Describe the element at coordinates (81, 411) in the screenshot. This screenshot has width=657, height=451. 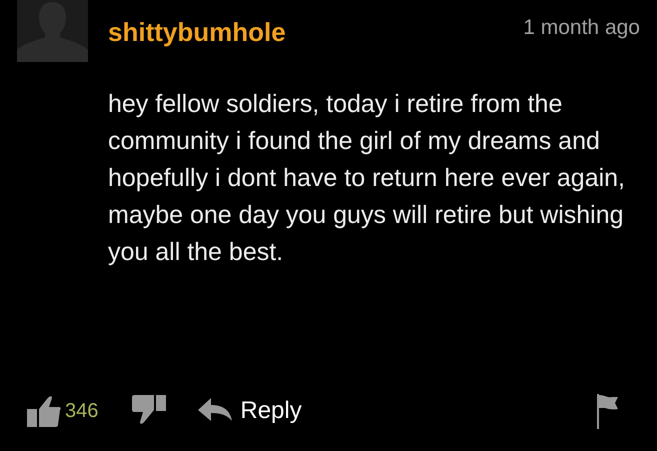
I see `like-count: 346` at that location.